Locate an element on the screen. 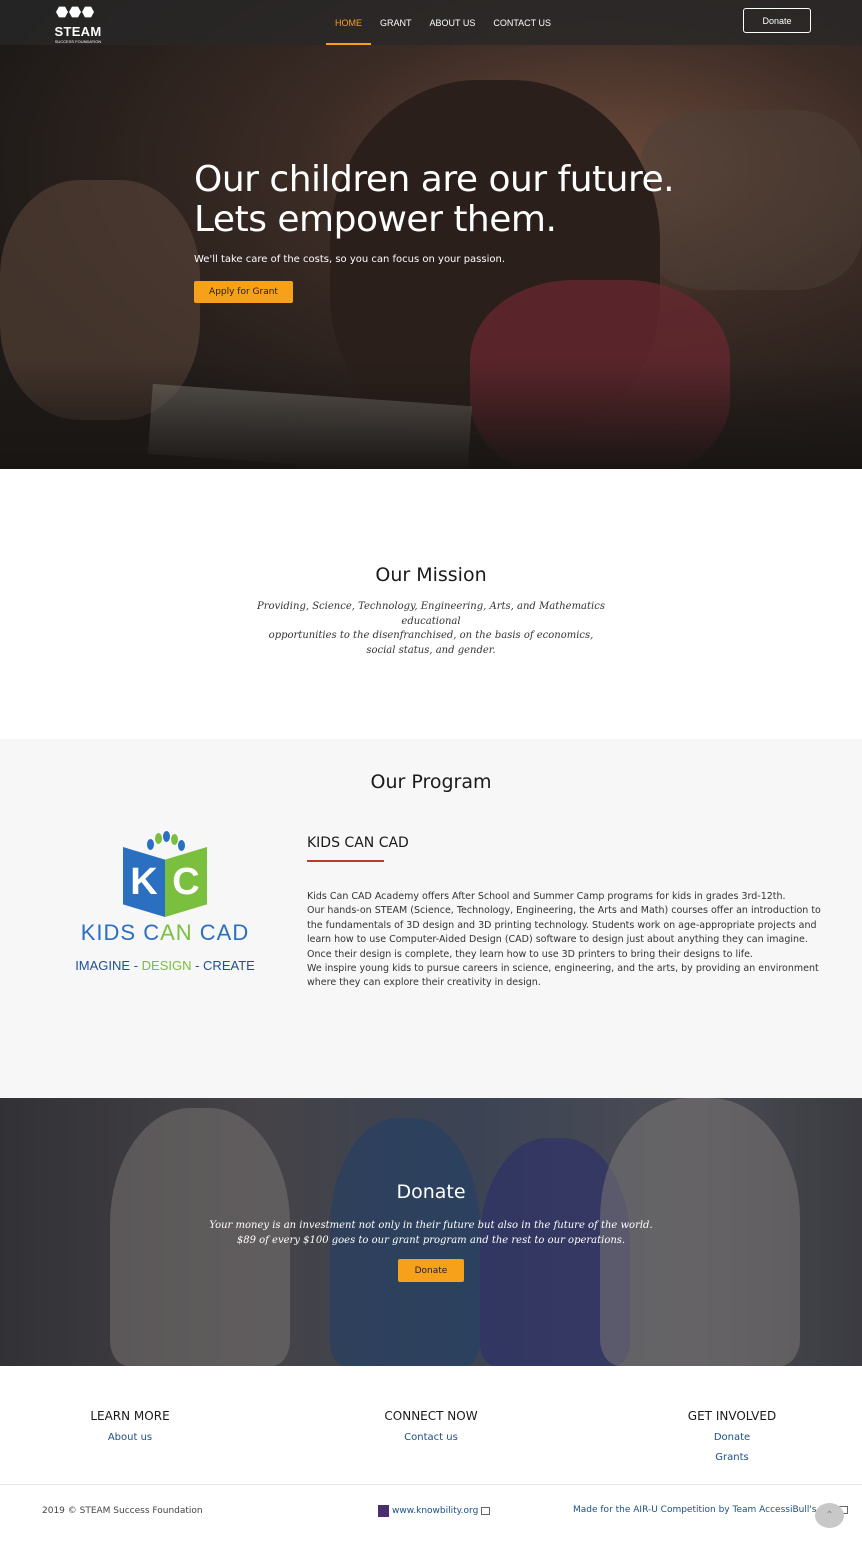  apply-for-grant-button: Apply for Grant is located at coordinates (243, 292).